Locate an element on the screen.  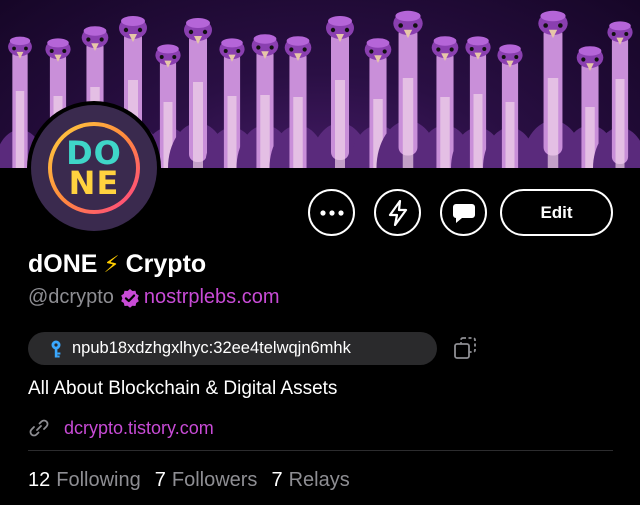
followers-stat: 7 Followers is located at coordinates (206, 480).